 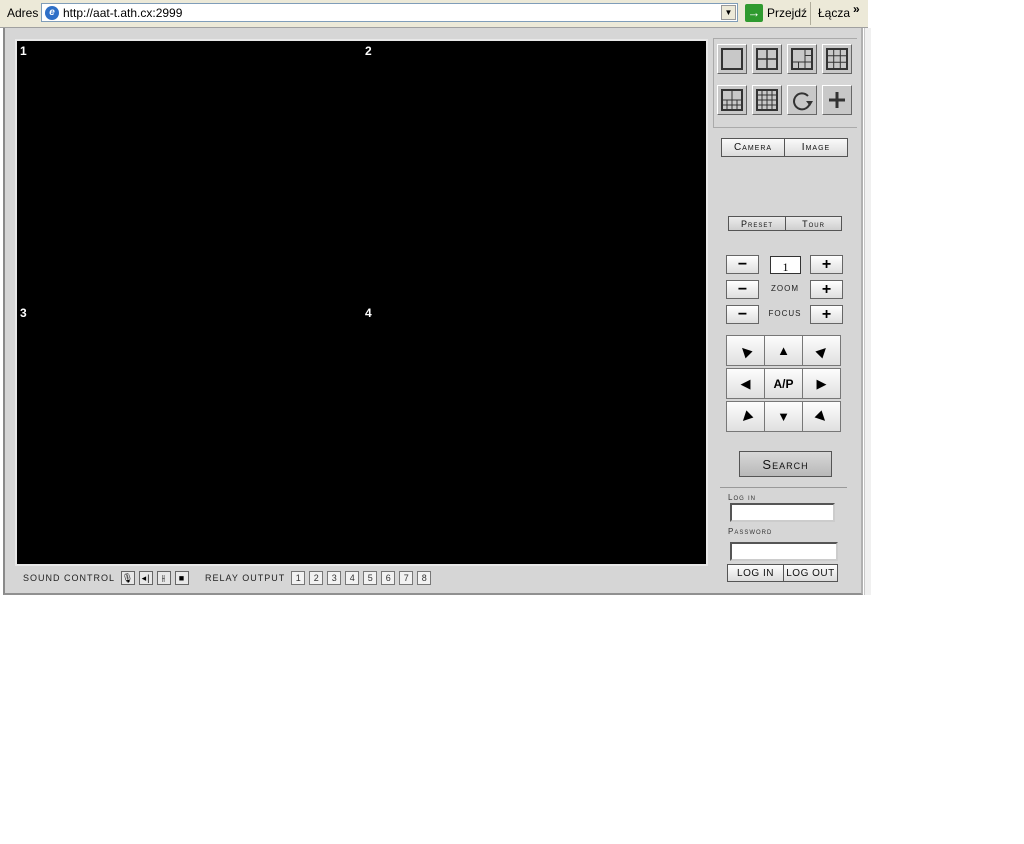 What do you see at coordinates (406, 578) in the screenshot?
I see `relay-button-7: 7` at bounding box center [406, 578].